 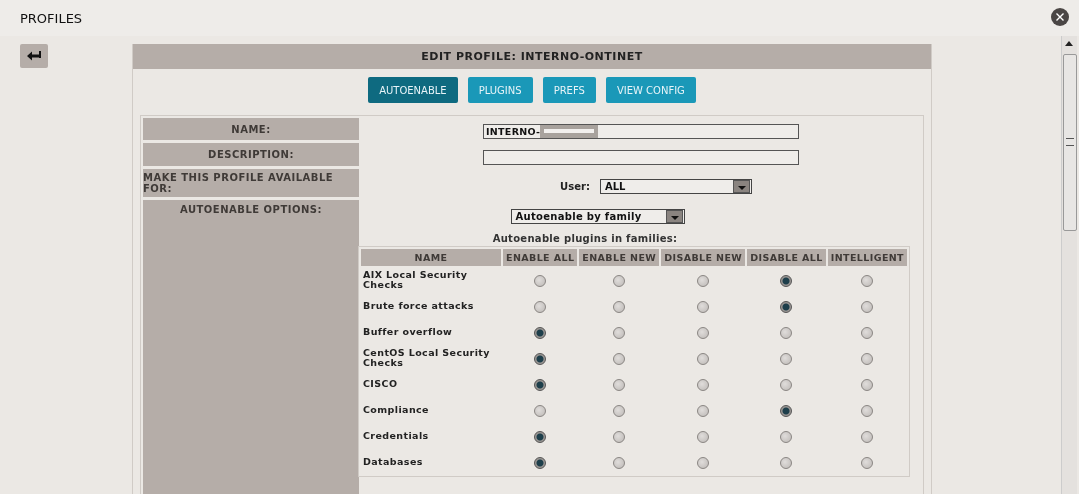 What do you see at coordinates (569, 90) in the screenshot?
I see `tab: PREFS` at bounding box center [569, 90].